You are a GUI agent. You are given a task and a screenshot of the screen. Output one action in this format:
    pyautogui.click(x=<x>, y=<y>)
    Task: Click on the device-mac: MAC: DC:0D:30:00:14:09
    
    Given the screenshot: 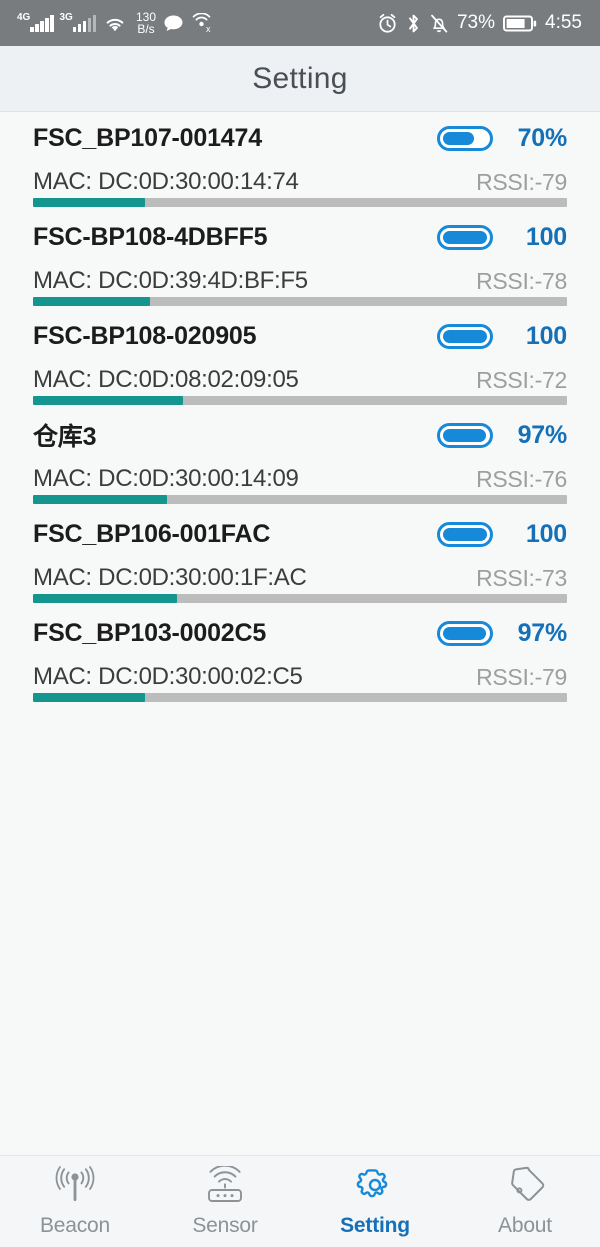 What is the action you would take?
    pyautogui.click(x=166, y=478)
    